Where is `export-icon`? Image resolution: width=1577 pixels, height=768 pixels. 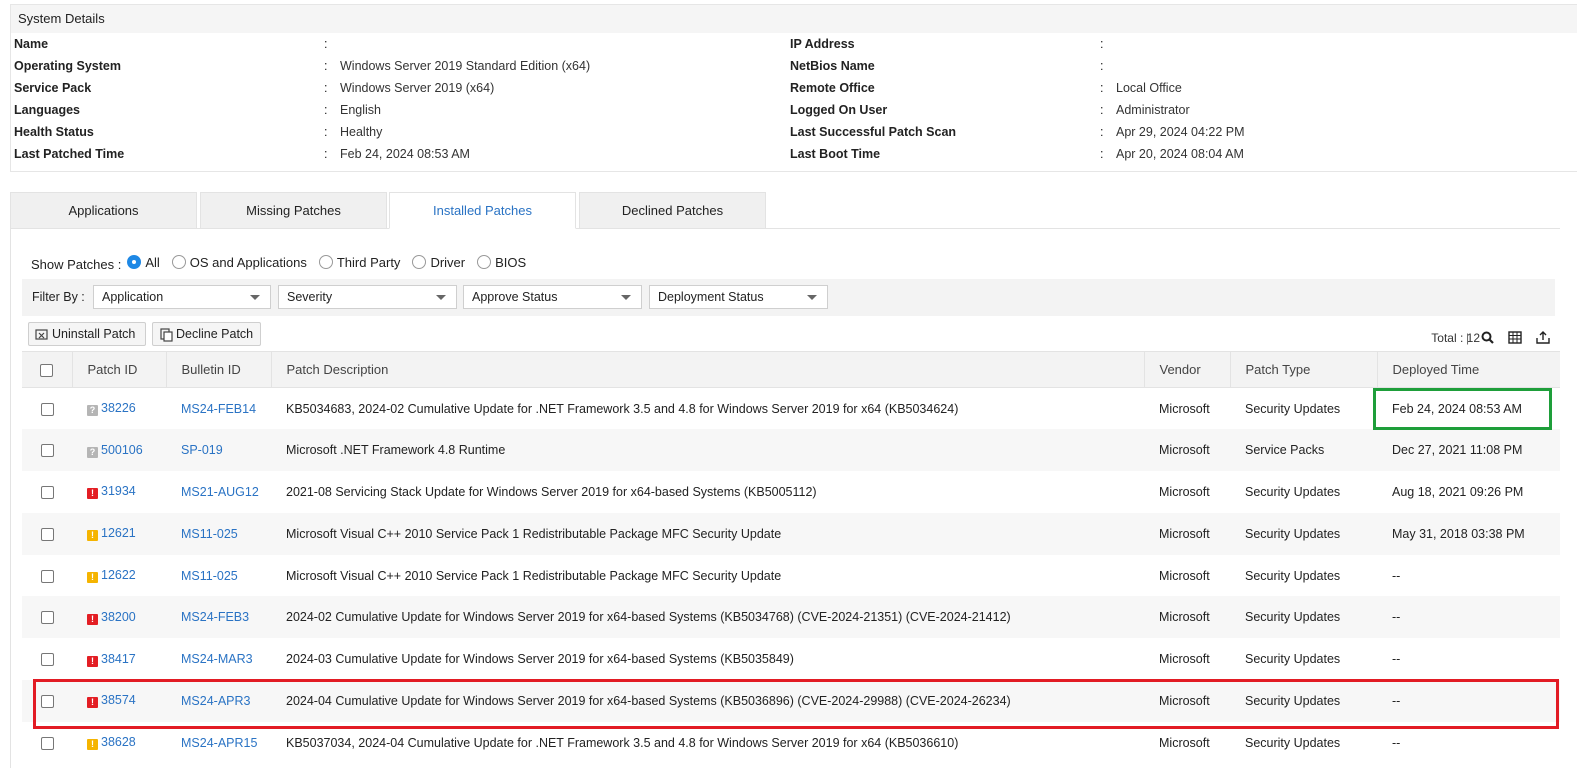 export-icon is located at coordinates (1543, 337).